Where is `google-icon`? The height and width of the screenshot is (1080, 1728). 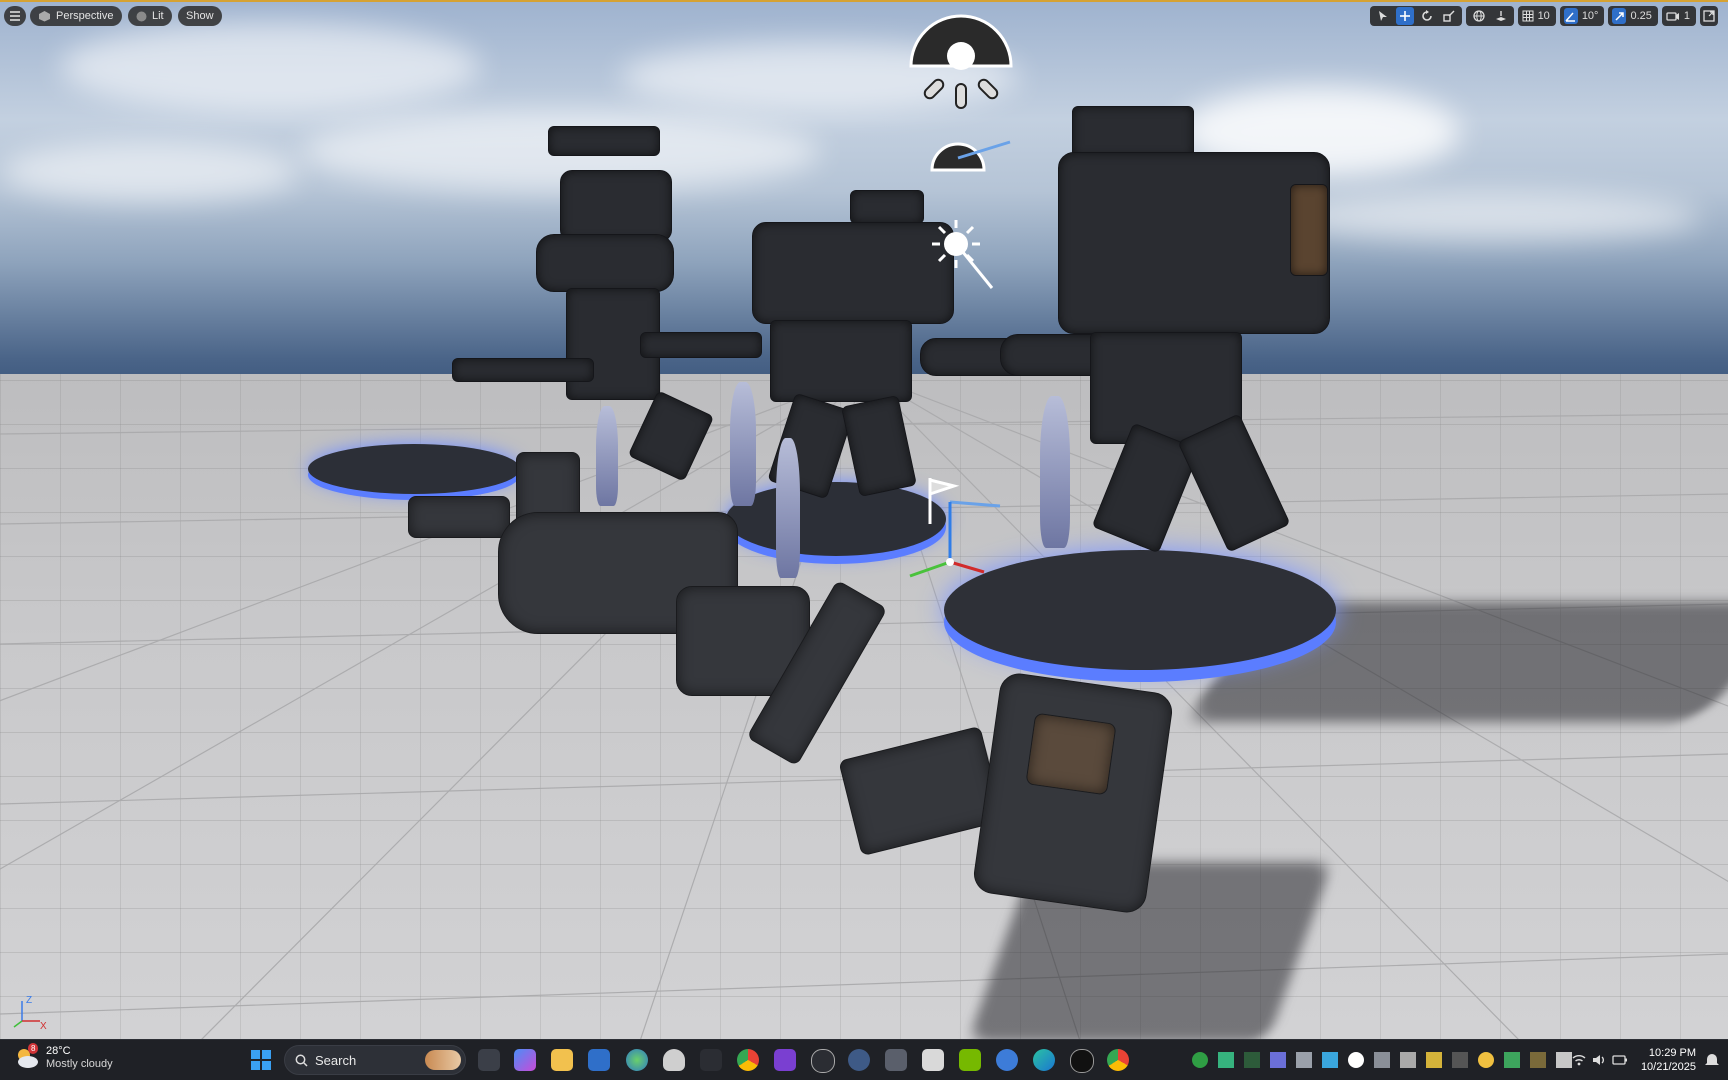
google-icon is located at coordinates (1356, 1060).